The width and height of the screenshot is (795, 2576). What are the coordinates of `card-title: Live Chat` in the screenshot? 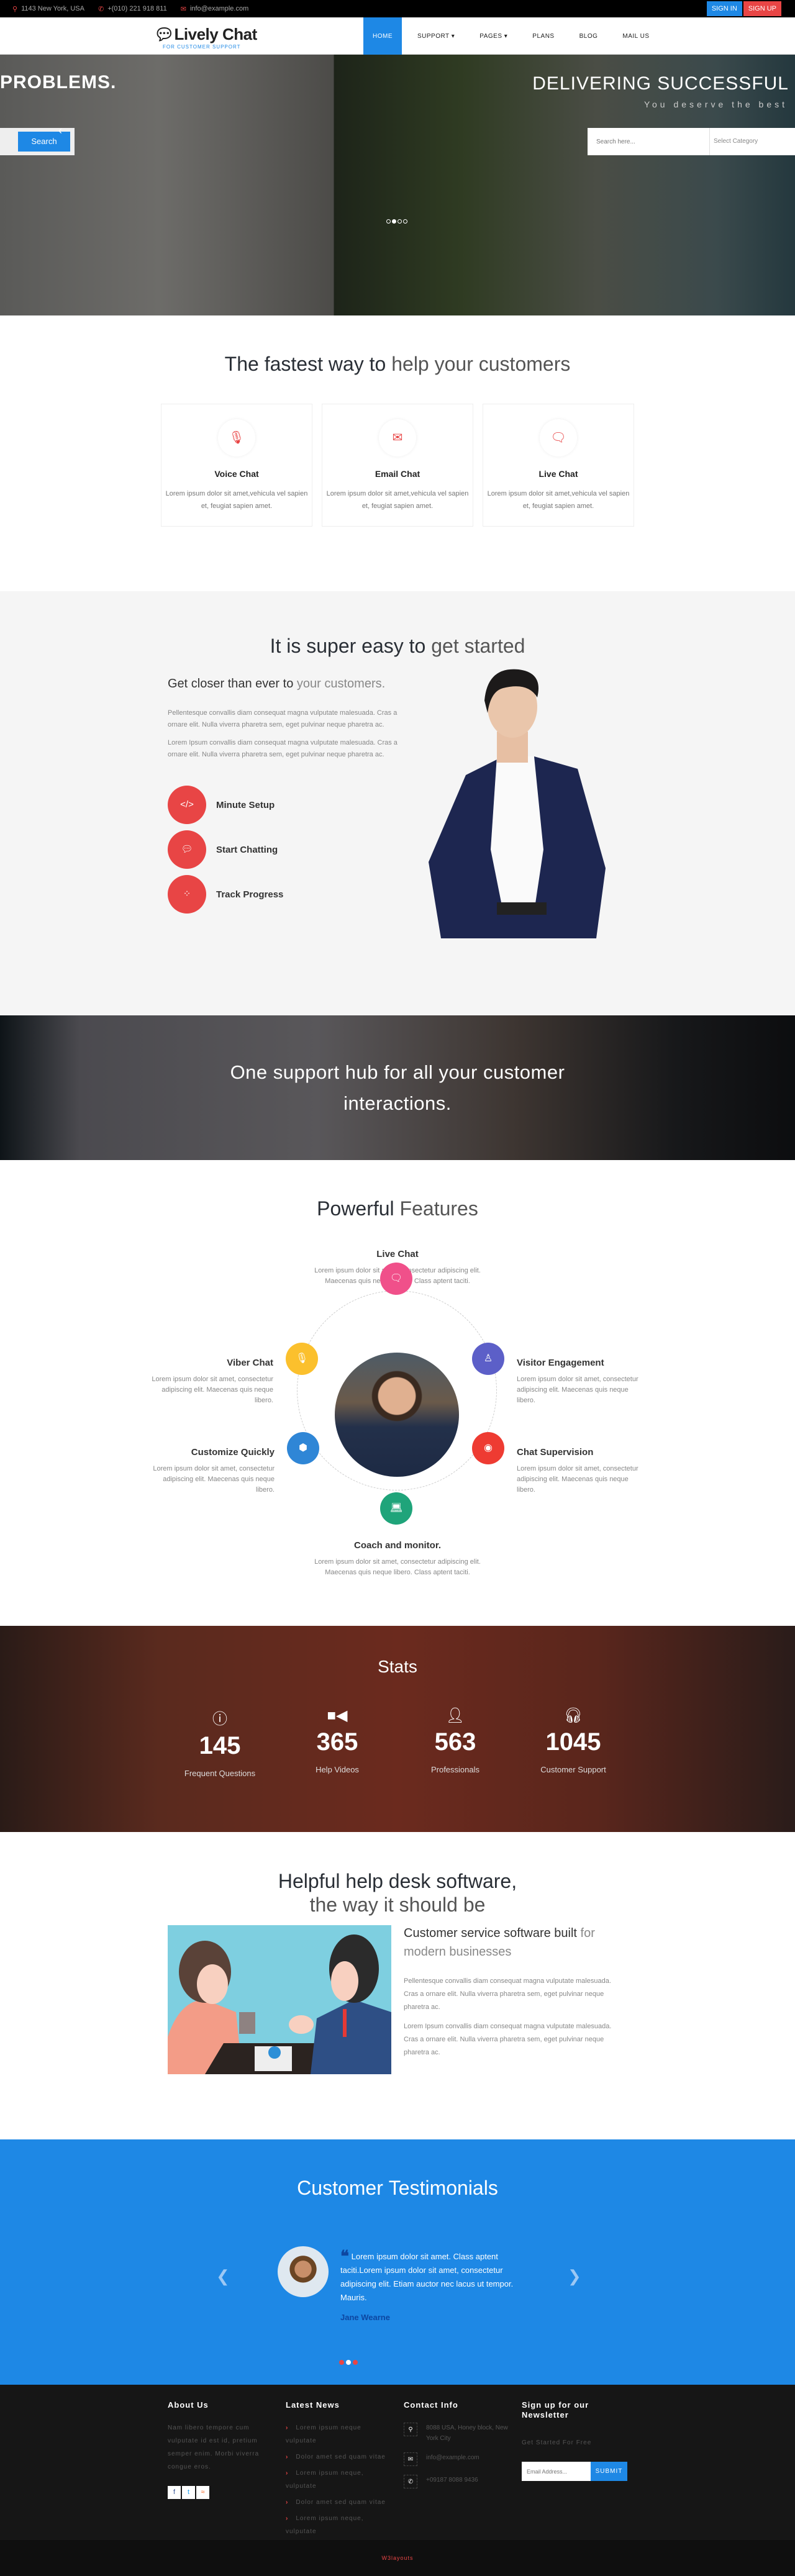 It's located at (558, 474).